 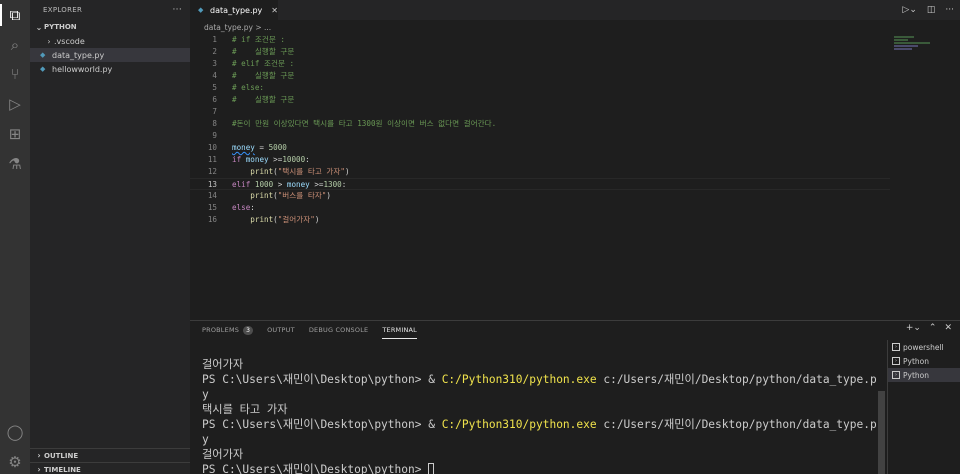 I want to click on minimap, so click(x=920, y=46).